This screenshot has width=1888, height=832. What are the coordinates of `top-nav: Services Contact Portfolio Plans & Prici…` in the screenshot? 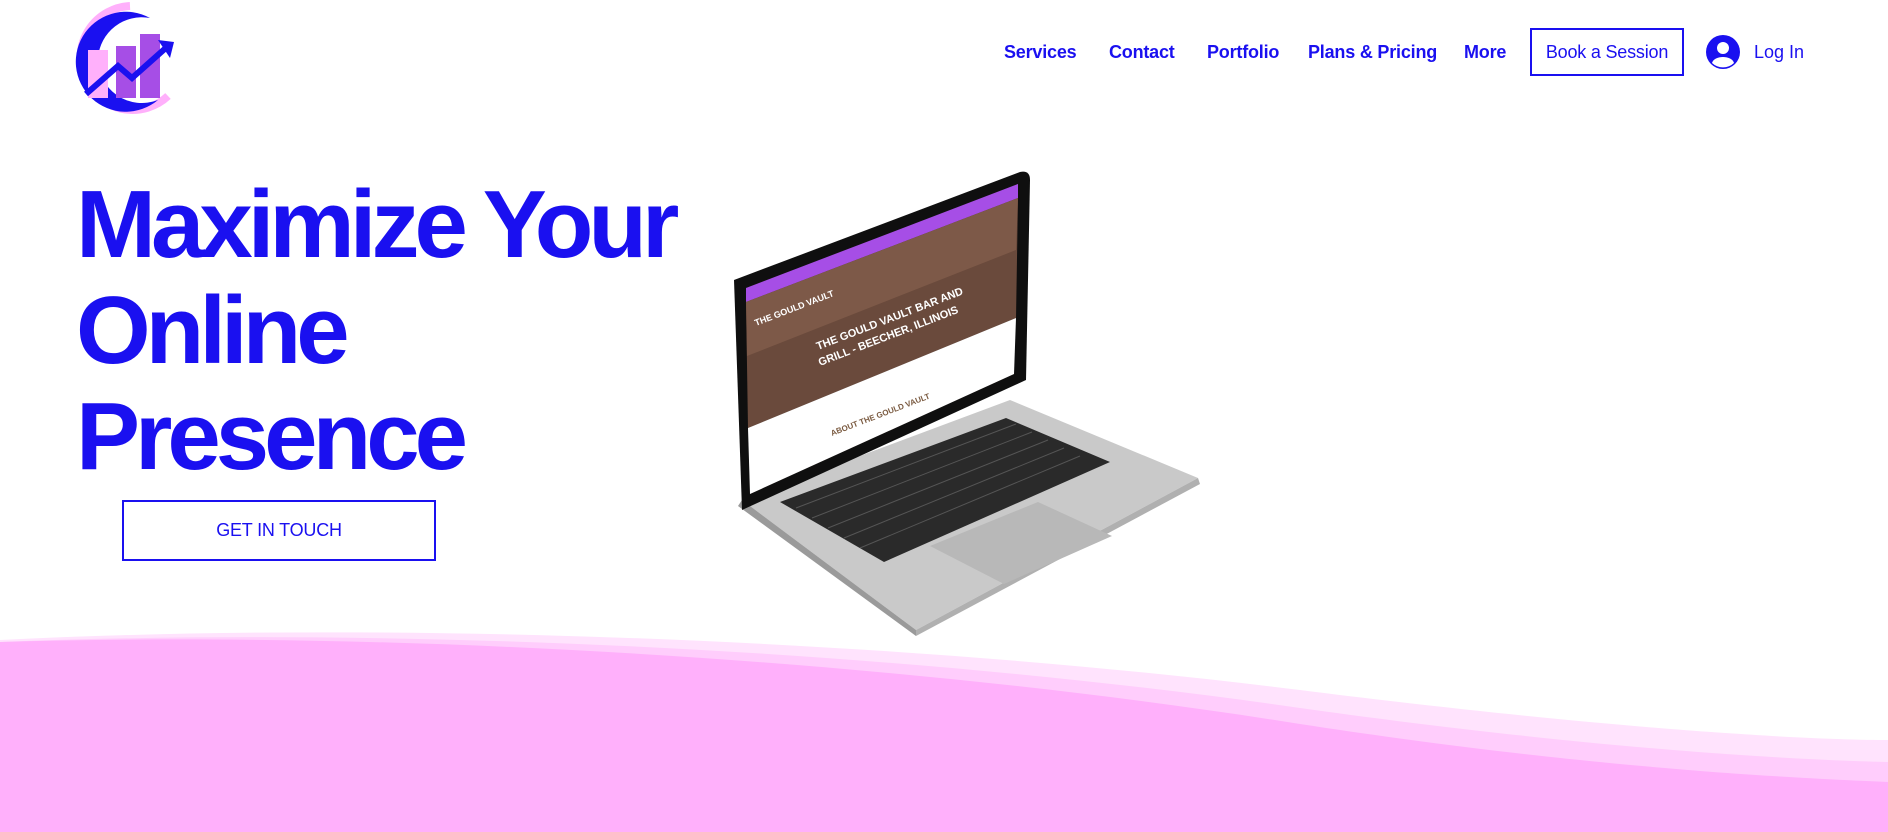 It's located at (944, 53).